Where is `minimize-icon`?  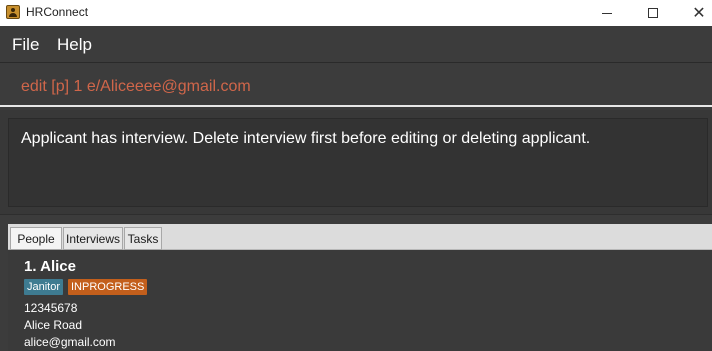 minimize-icon is located at coordinates (607, 13).